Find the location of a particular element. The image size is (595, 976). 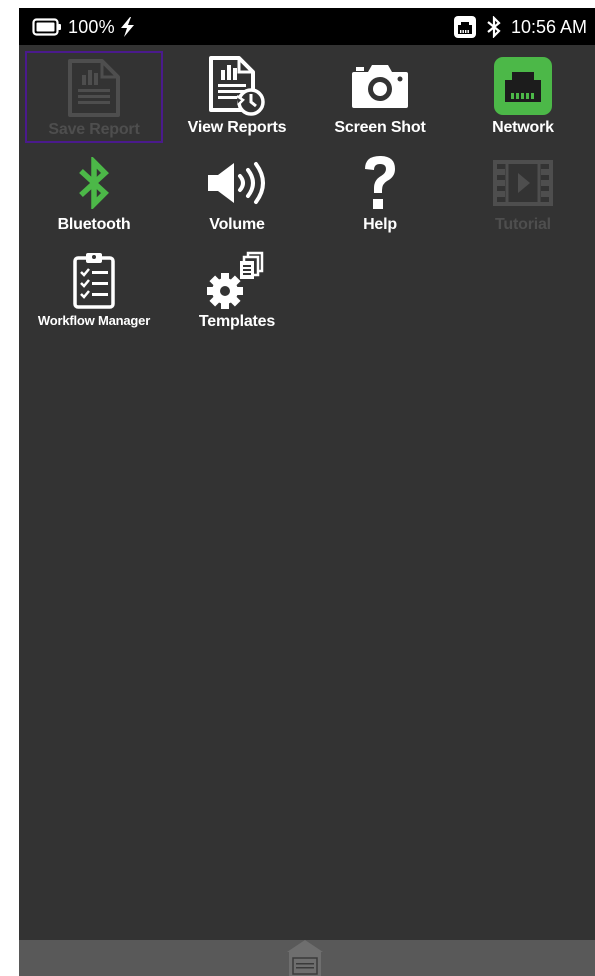

tile-label: Network is located at coordinates (523, 127).